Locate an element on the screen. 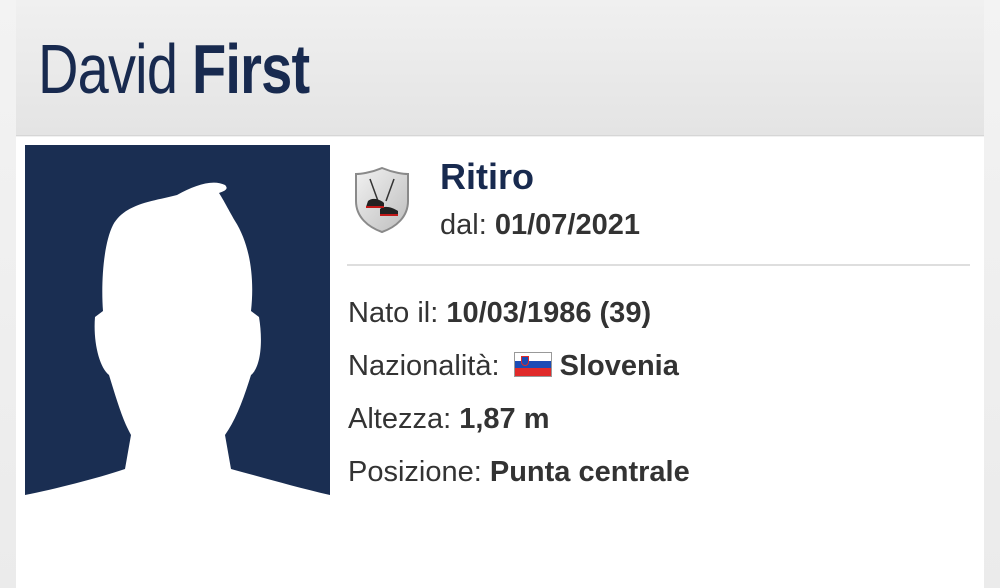  section-divider is located at coordinates (658, 265).